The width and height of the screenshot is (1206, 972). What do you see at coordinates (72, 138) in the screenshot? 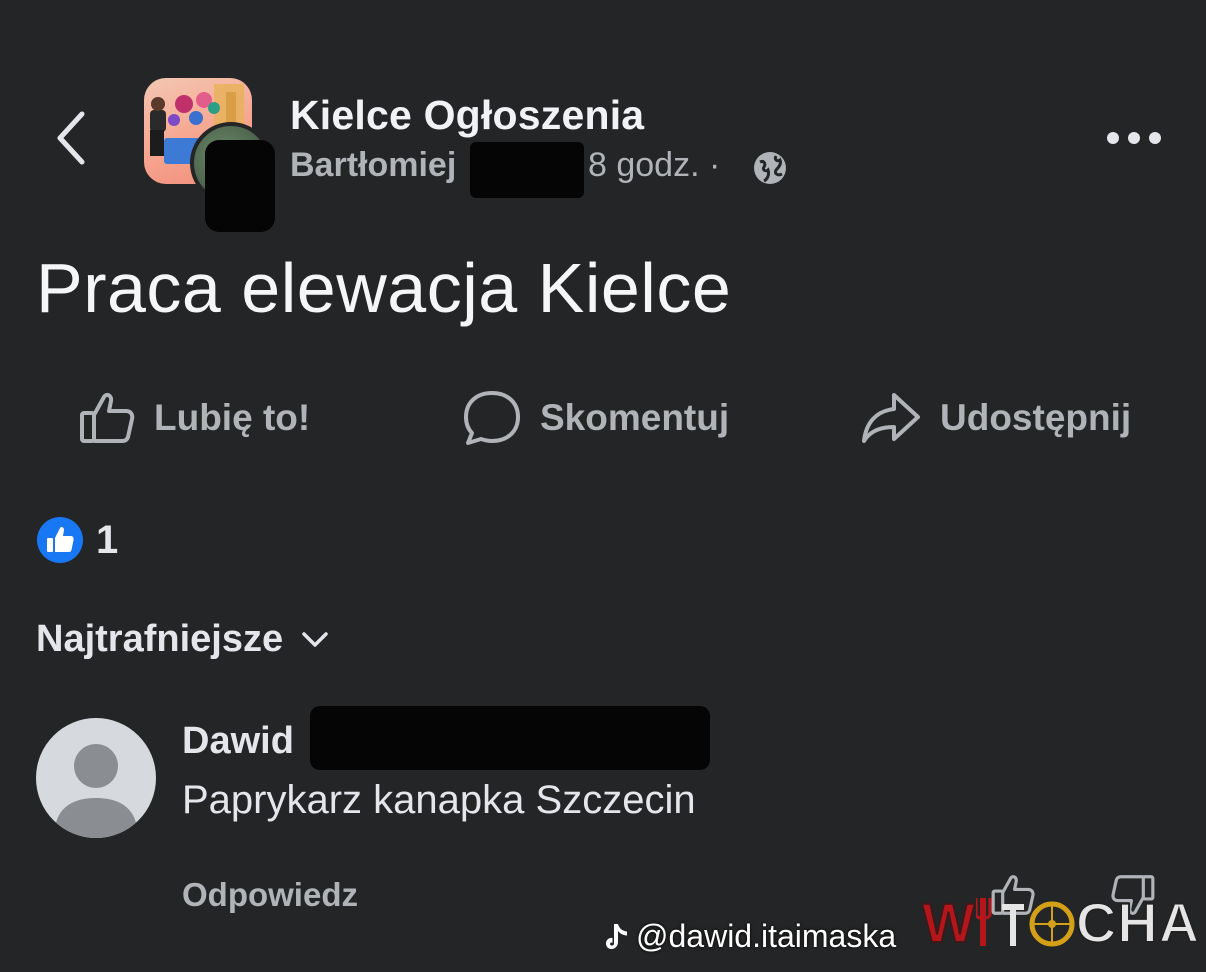
I see `back-arrow-icon` at bounding box center [72, 138].